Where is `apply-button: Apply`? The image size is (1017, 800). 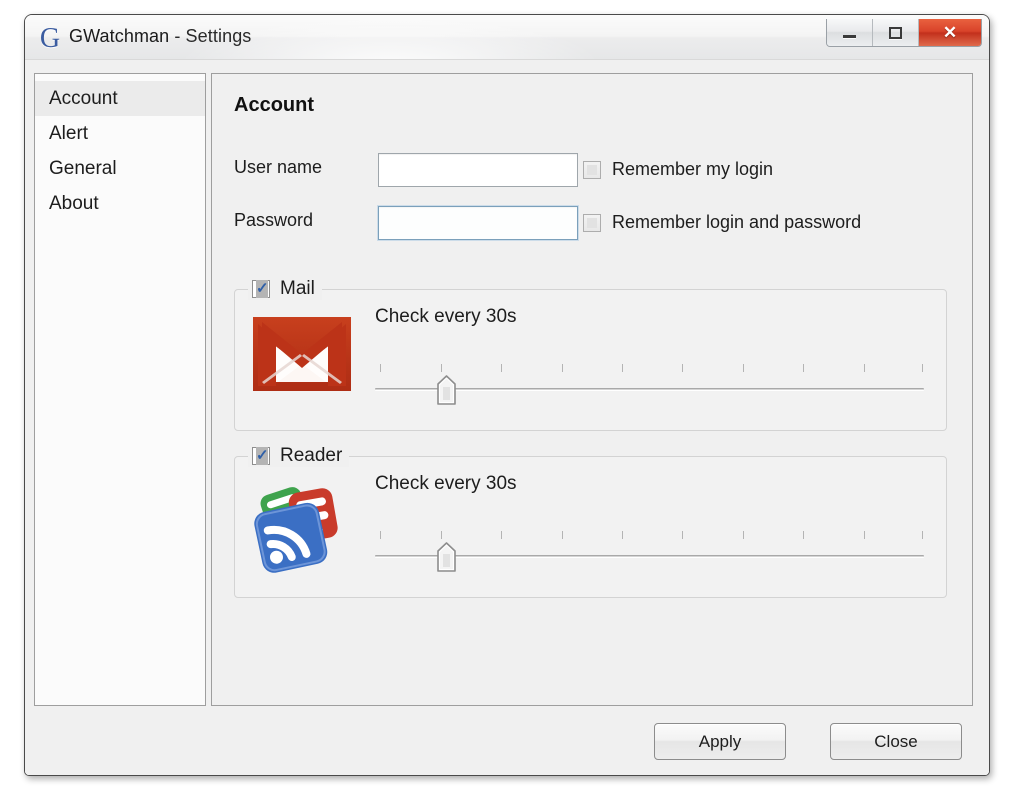 apply-button: Apply is located at coordinates (720, 741).